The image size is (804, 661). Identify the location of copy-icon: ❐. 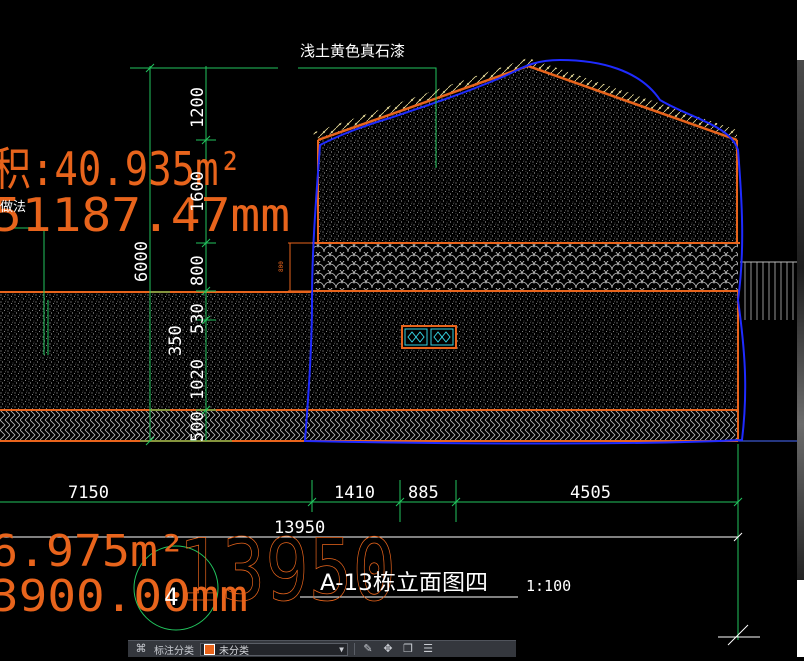
(408, 649).